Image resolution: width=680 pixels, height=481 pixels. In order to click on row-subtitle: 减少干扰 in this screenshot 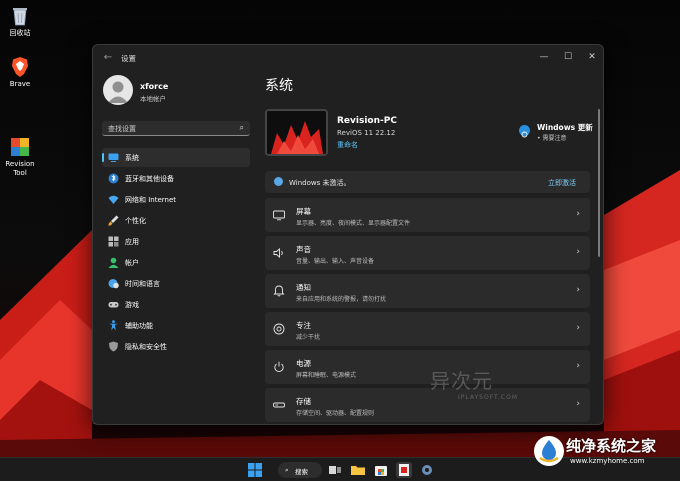, I will do `click(308, 337)`.